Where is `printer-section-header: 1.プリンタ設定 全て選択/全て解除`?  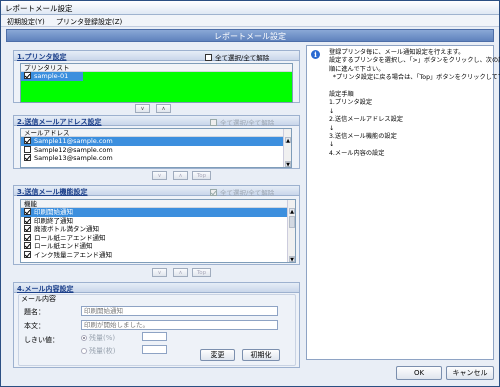 printer-section-header: 1.プリンタ設定 全て選択/全て解除 is located at coordinates (156, 56).